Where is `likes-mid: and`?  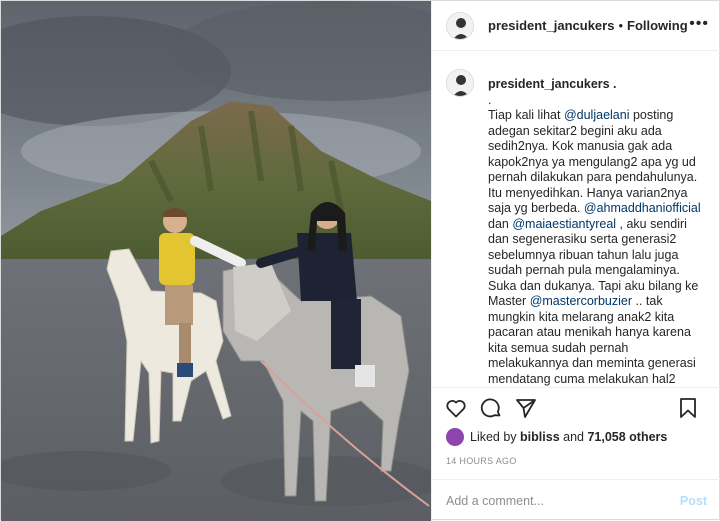 likes-mid: and is located at coordinates (573, 437).